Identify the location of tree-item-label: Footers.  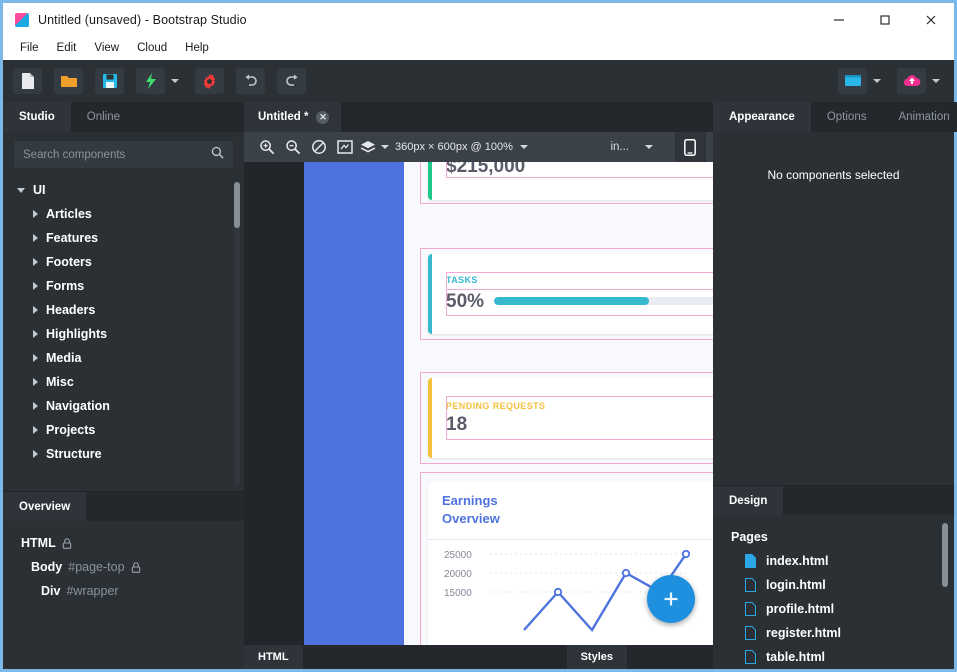
(69, 262).